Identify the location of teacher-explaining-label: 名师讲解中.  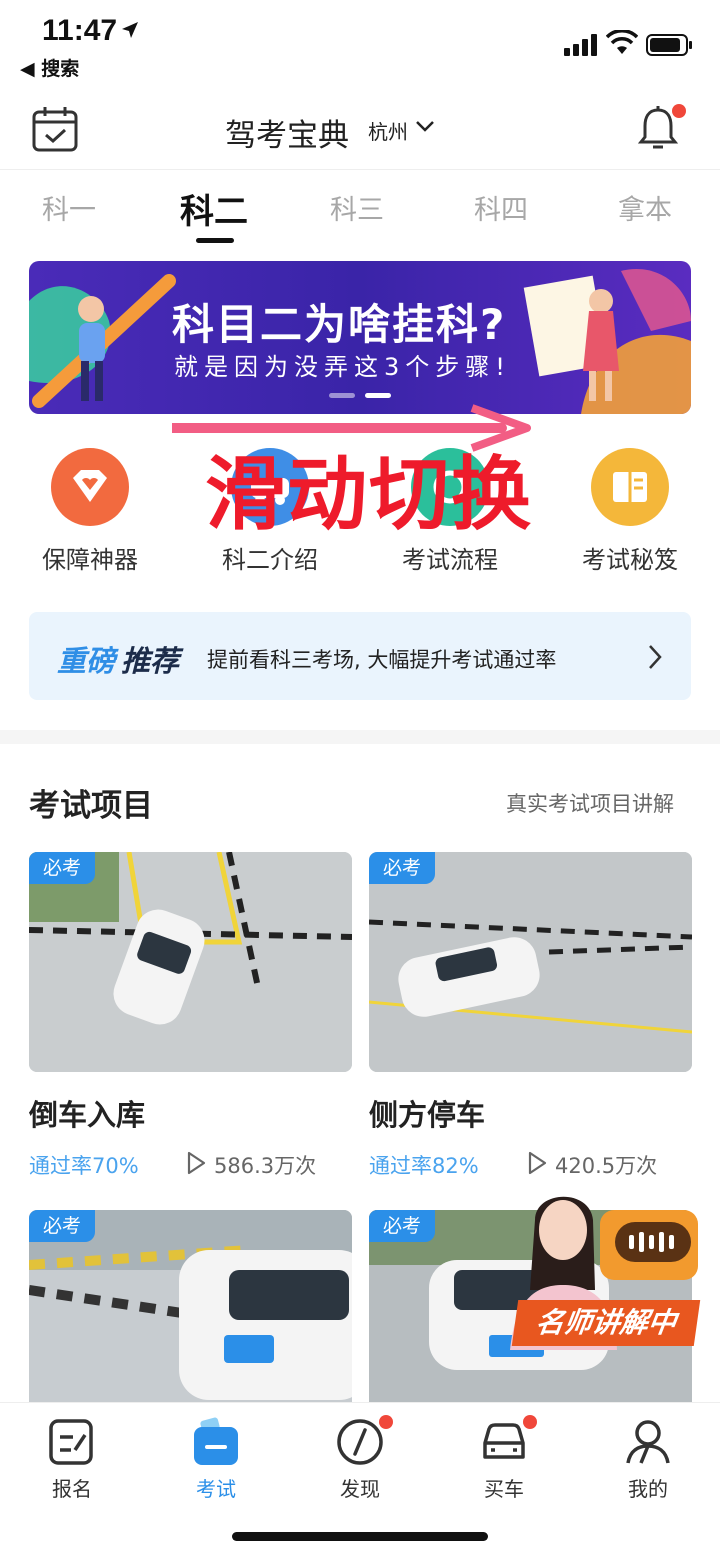
(606, 1323).